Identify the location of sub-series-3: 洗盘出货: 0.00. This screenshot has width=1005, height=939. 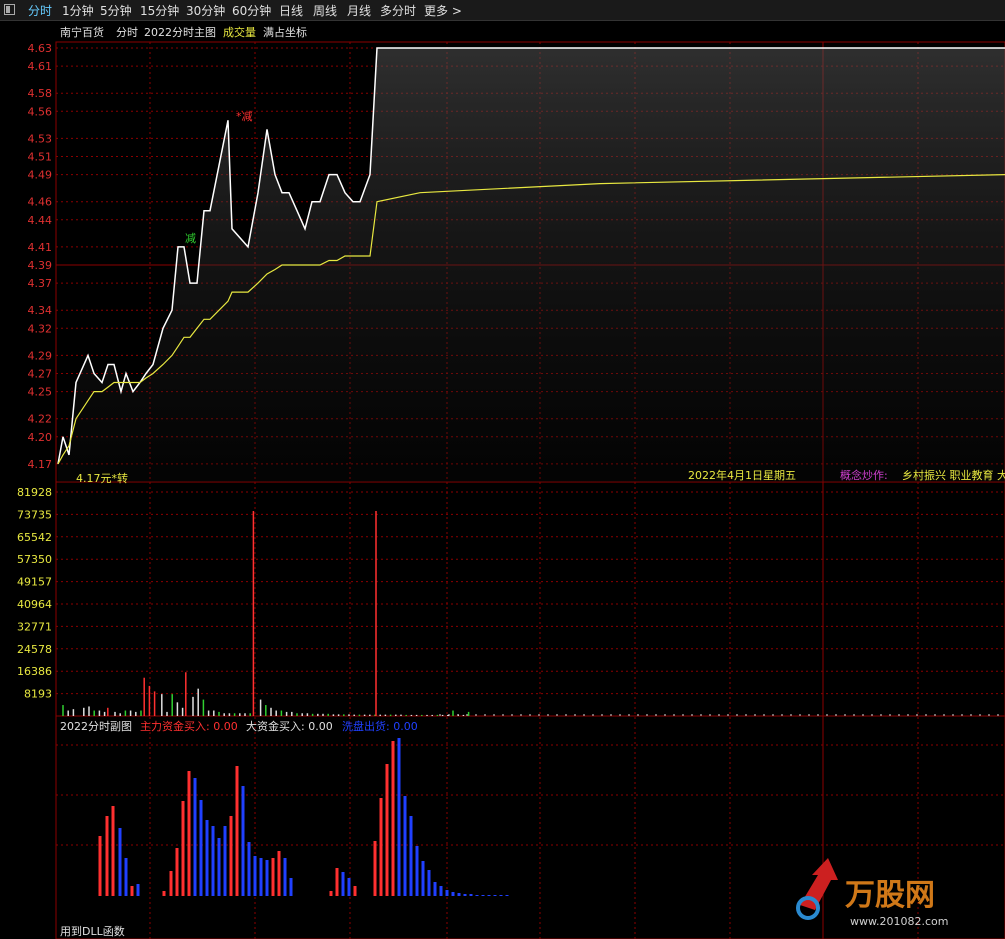
(380, 726).